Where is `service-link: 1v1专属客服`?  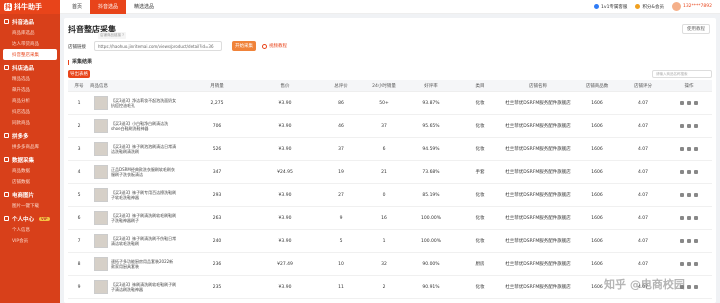 service-link: 1v1专属客服 is located at coordinates (610, 7).